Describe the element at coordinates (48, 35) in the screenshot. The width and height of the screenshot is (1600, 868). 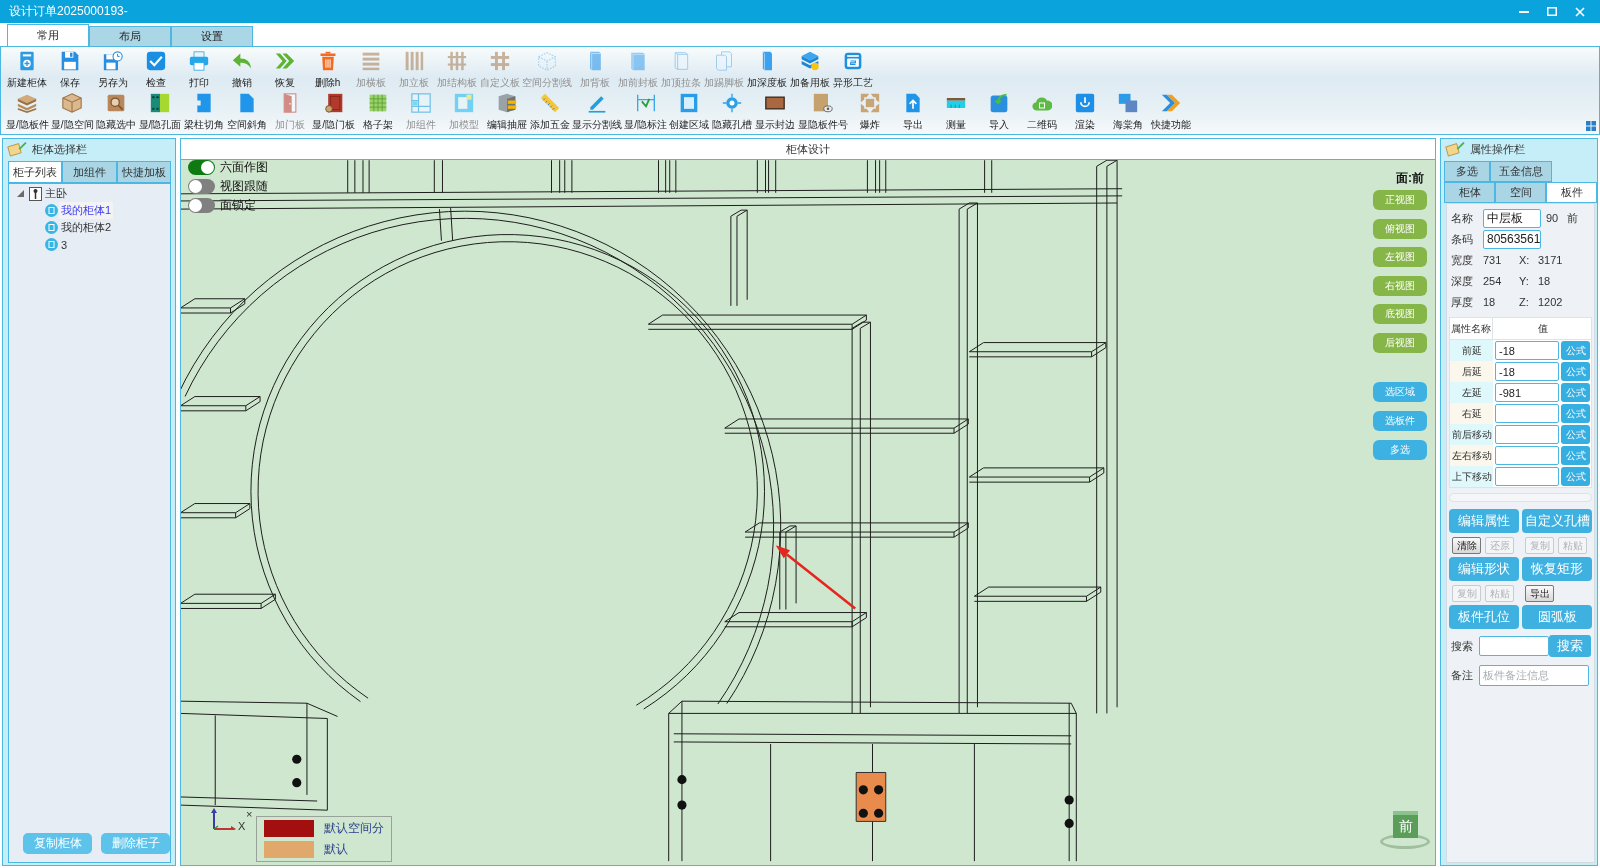
I see `ribbon-tab: 常用` at that location.